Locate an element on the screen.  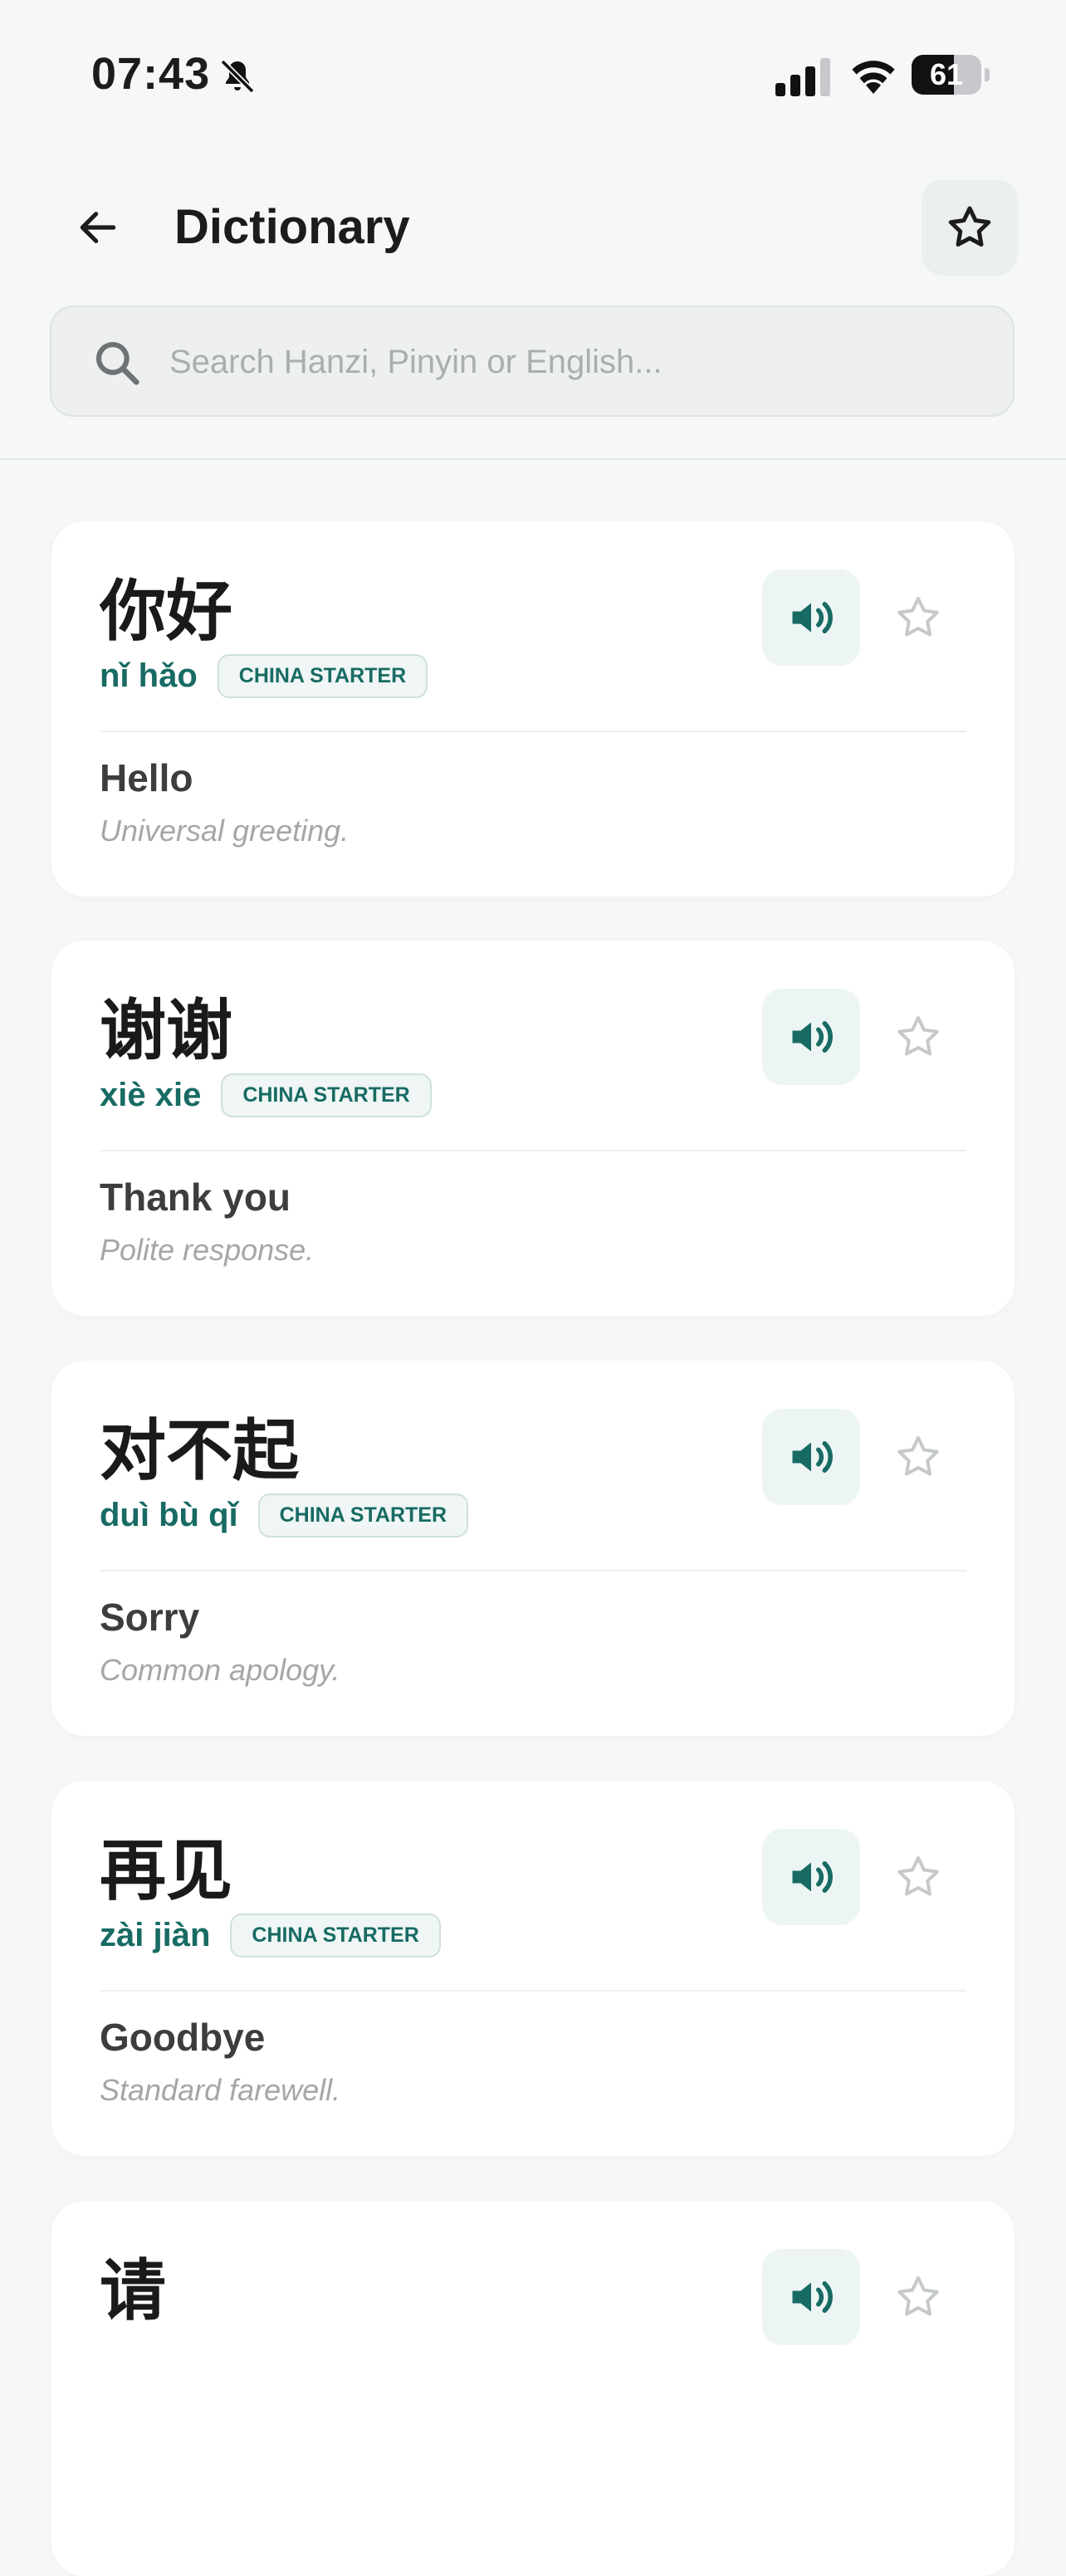
entry-meaning: Hello is located at coordinates (146, 777).